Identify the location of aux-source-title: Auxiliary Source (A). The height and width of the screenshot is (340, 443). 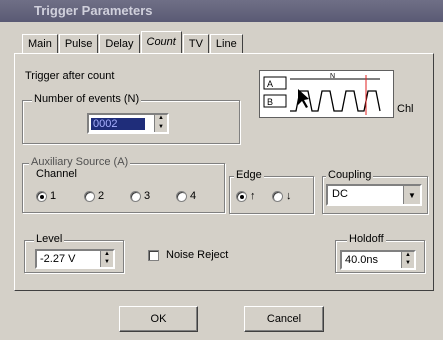
(80, 162).